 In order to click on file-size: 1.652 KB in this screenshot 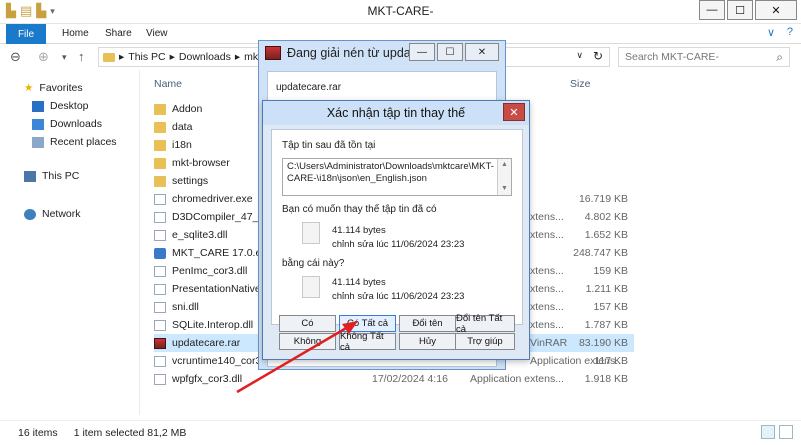, I will do `click(606, 235)`.